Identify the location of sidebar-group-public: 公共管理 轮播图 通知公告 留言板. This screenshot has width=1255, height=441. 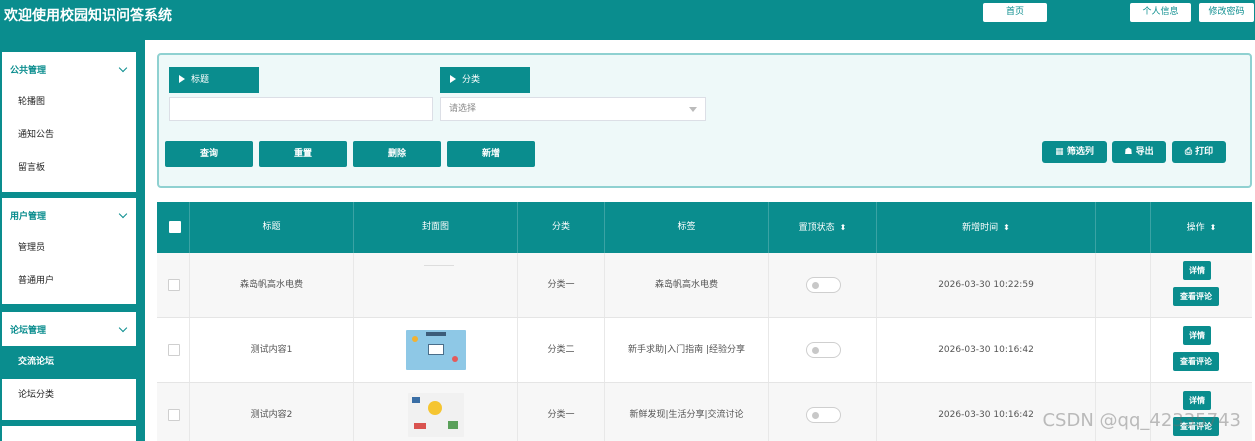
(69, 122).